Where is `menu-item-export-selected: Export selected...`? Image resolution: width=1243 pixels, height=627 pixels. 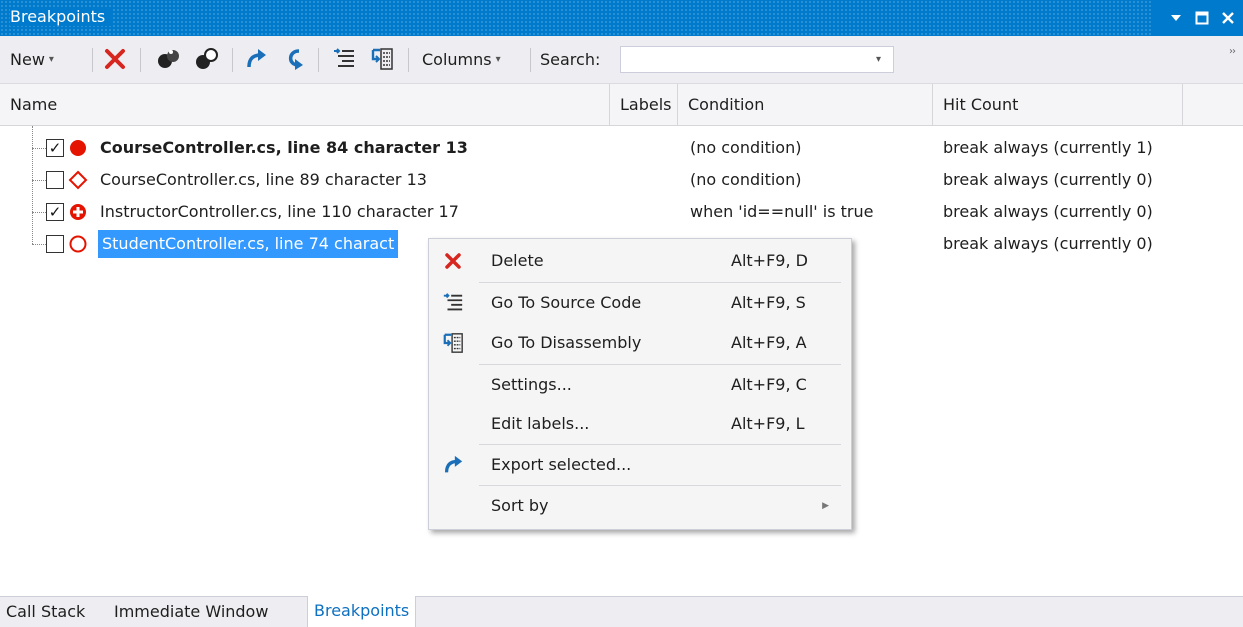
menu-item-export-selected: Export selected... is located at coordinates (640, 465).